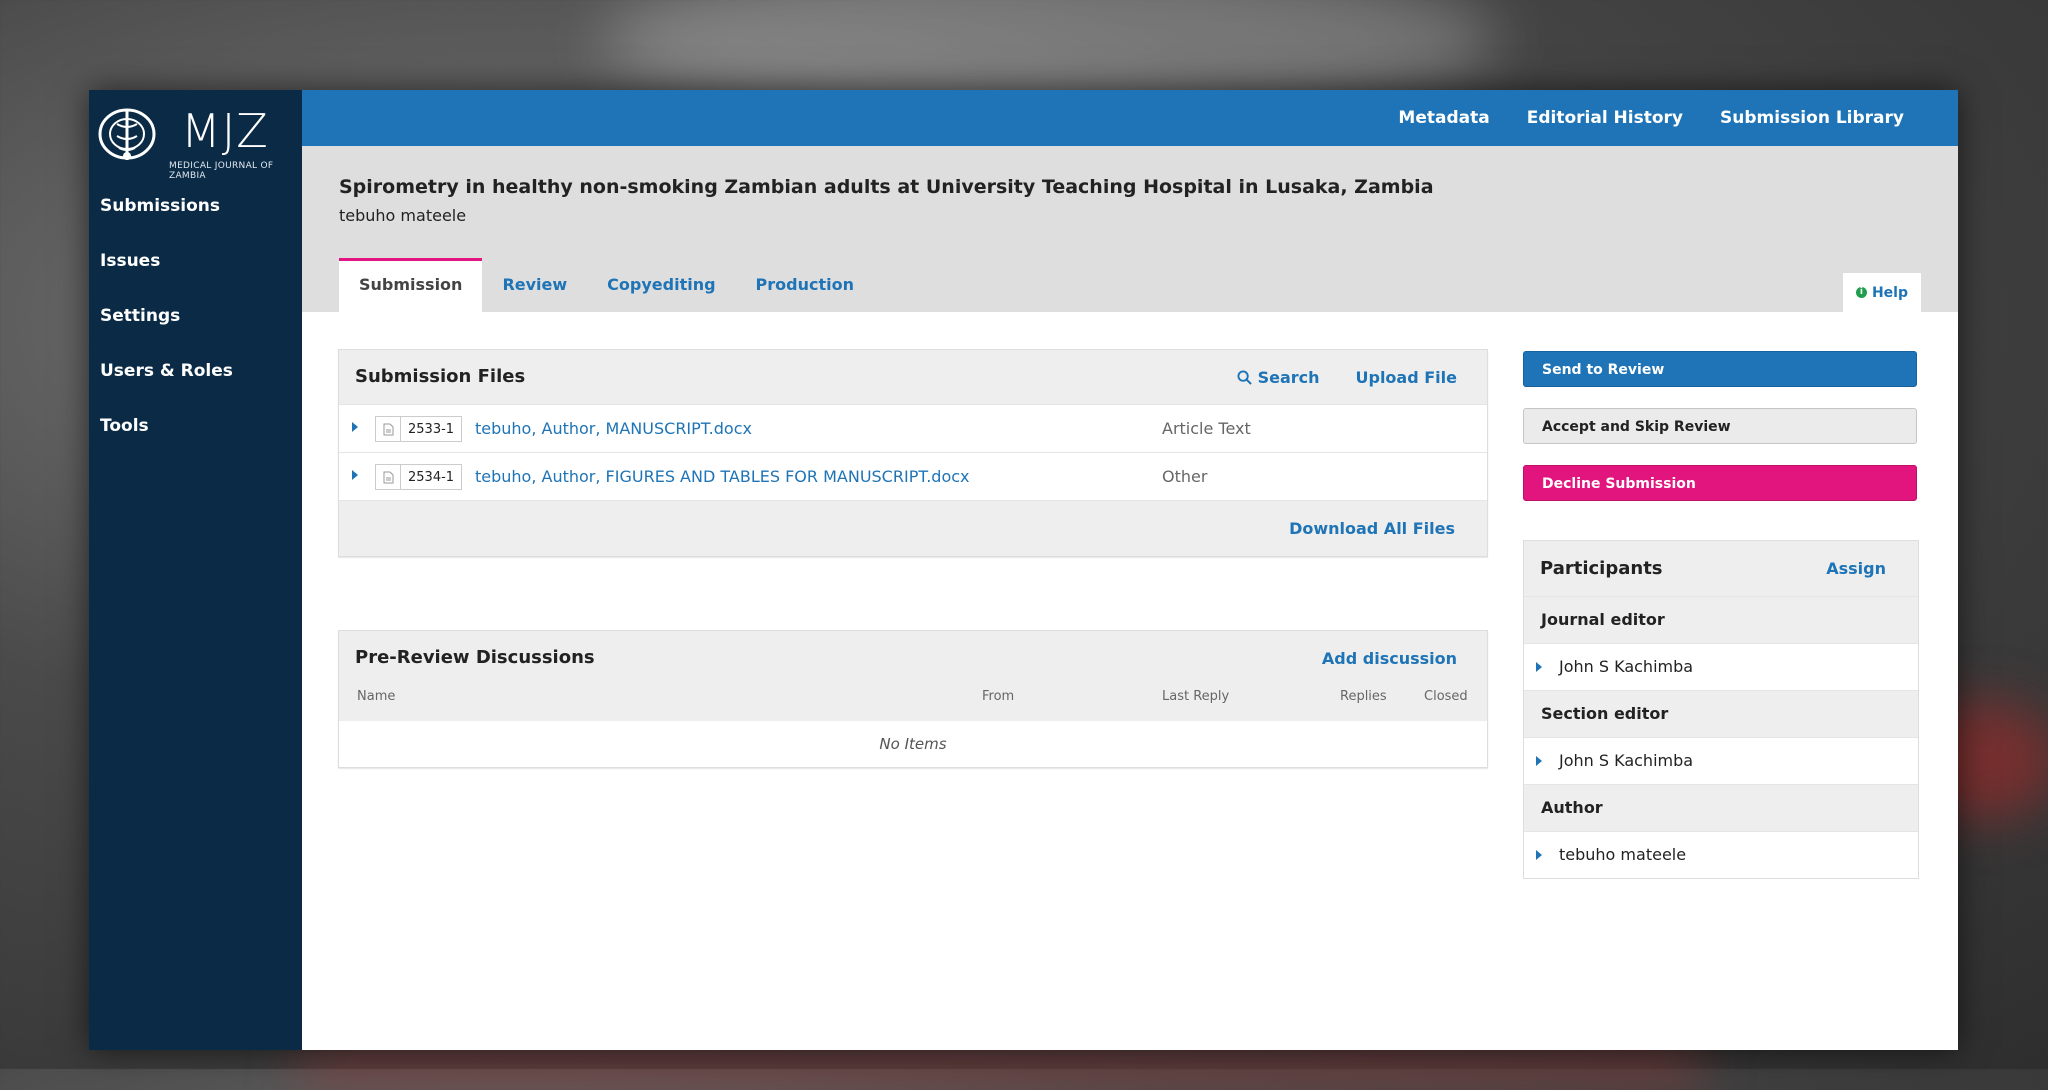 The image size is (2048, 1090). Describe the element at coordinates (1721, 807) in the screenshot. I see `role-author: Author` at that location.